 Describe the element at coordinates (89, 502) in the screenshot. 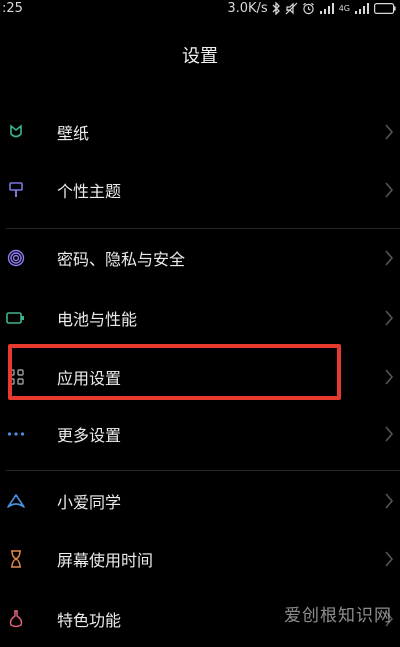

I see `settings-item-label: 小爱同学` at that location.